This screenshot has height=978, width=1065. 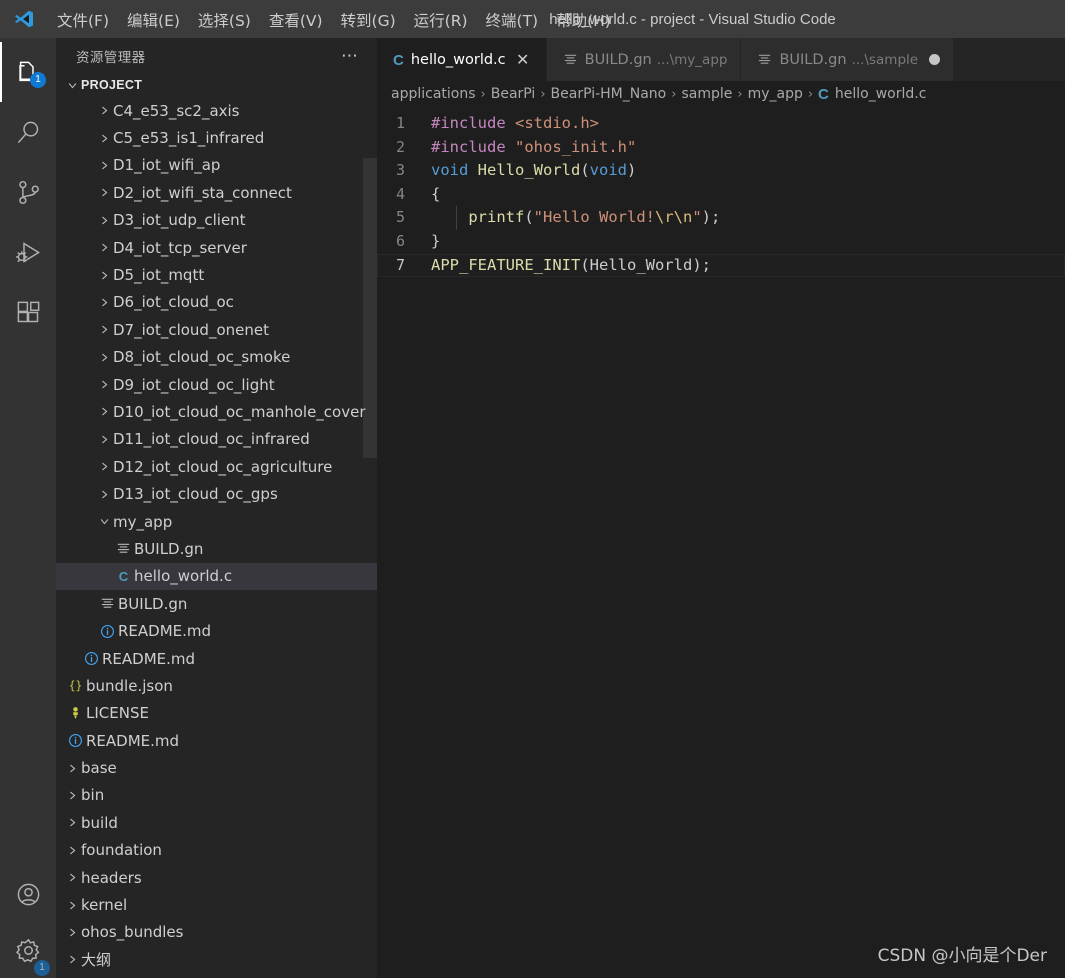 What do you see at coordinates (644, 59) in the screenshot?
I see `editor-tab-build-gn-1: BUILD.gn ...\my_app` at bounding box center [644, 59].